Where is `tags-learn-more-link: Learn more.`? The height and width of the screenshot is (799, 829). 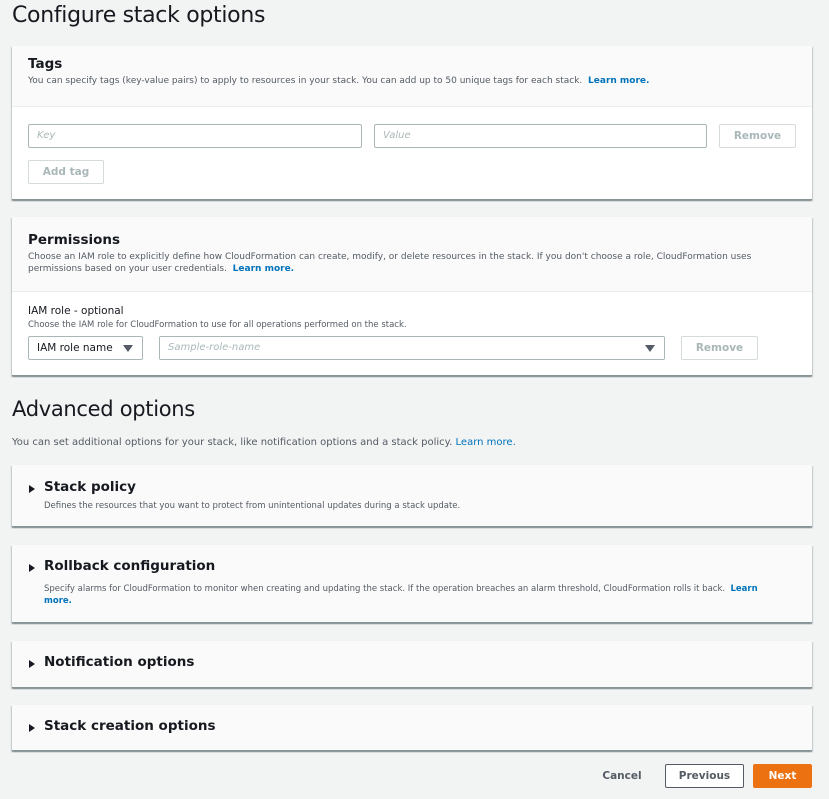
tags-learn-more-link: Learn more. is located at coordinates (618, 81).